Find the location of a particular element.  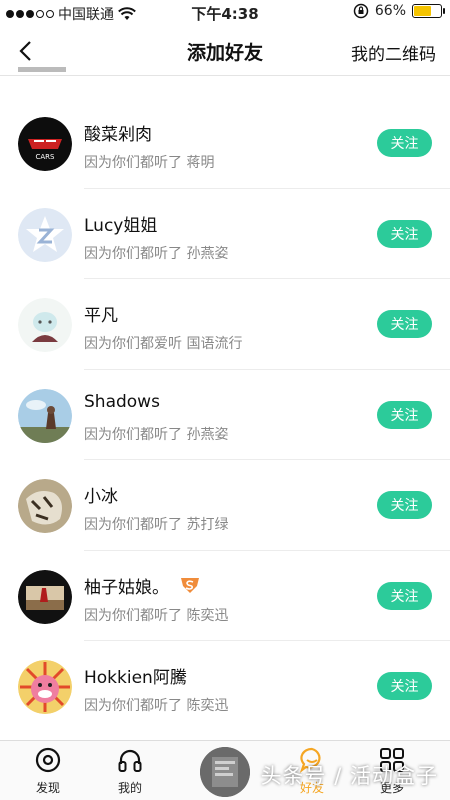

watermark: 头条号 / 活动盒子 is located at coordinates (349, 776).